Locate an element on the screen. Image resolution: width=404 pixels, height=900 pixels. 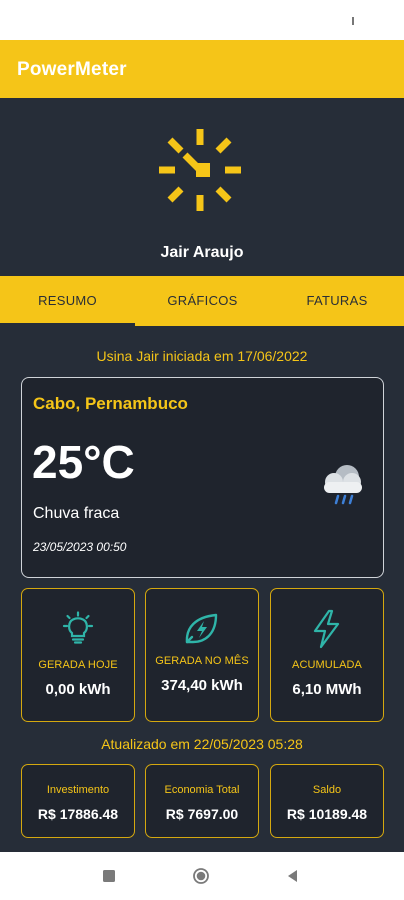
stat-value: 6,10 MWh is located at coordinates (327, 689).